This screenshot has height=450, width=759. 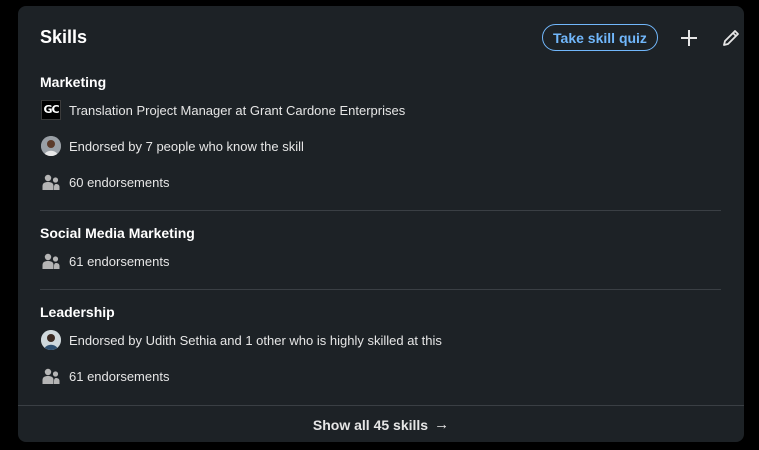 I want to click on edit-skills-button, so click(x=730, y=38).